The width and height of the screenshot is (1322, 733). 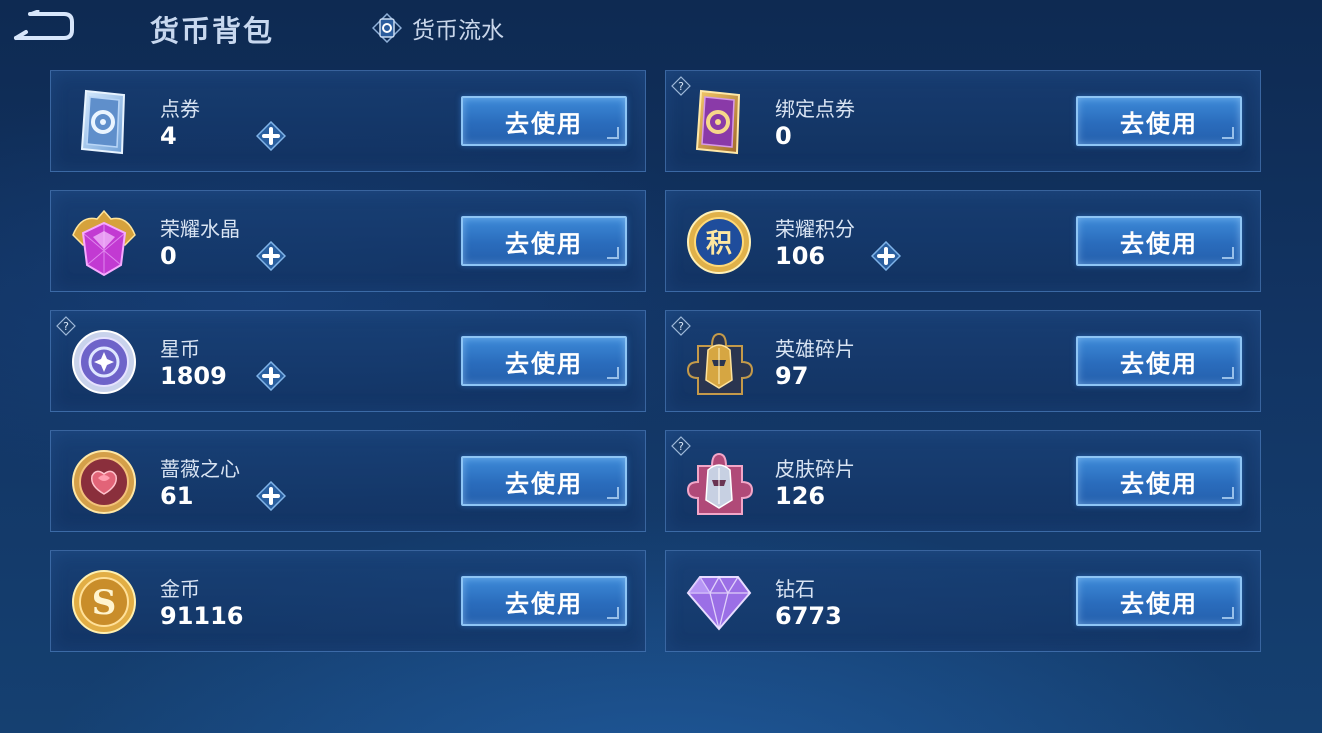 What do you see at coordinates (1159, 241) in the screenshot?
I see `use-glory-points-button: 去使用` at bounding box center [1159, 241].